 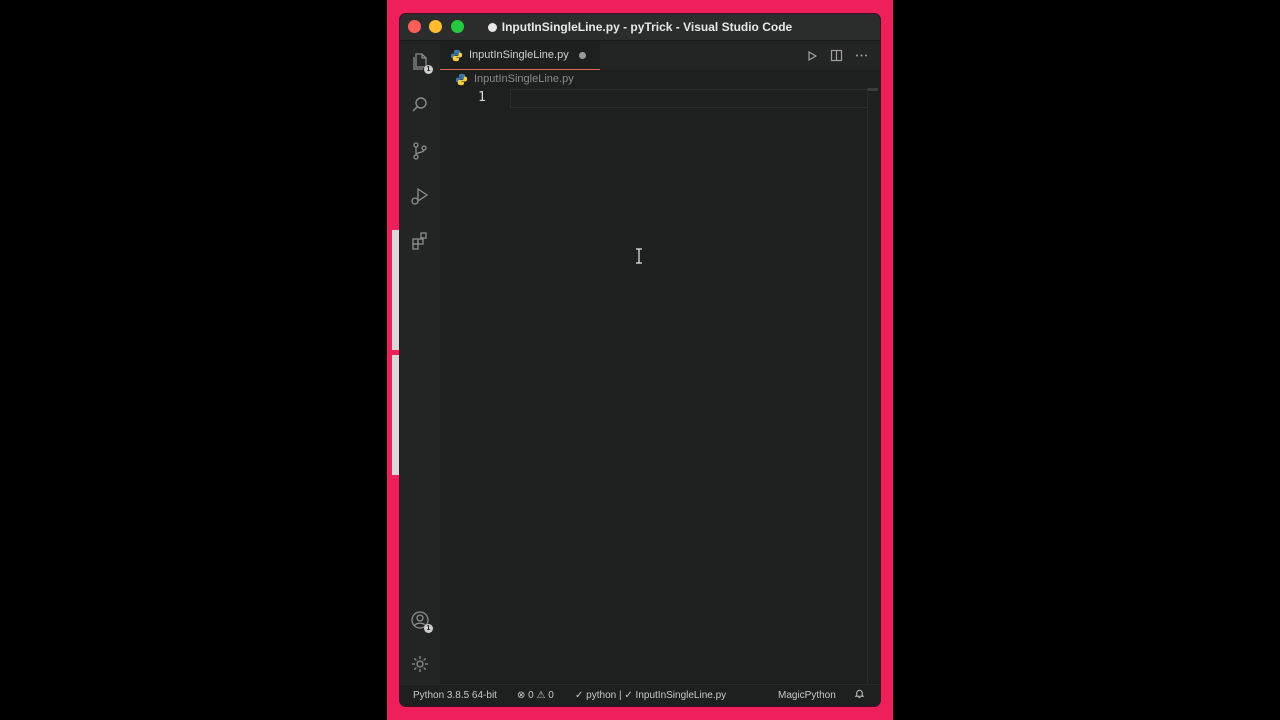 I want to click on file-check-label: InputInSingleLine.py, so click(x=681, y=695).